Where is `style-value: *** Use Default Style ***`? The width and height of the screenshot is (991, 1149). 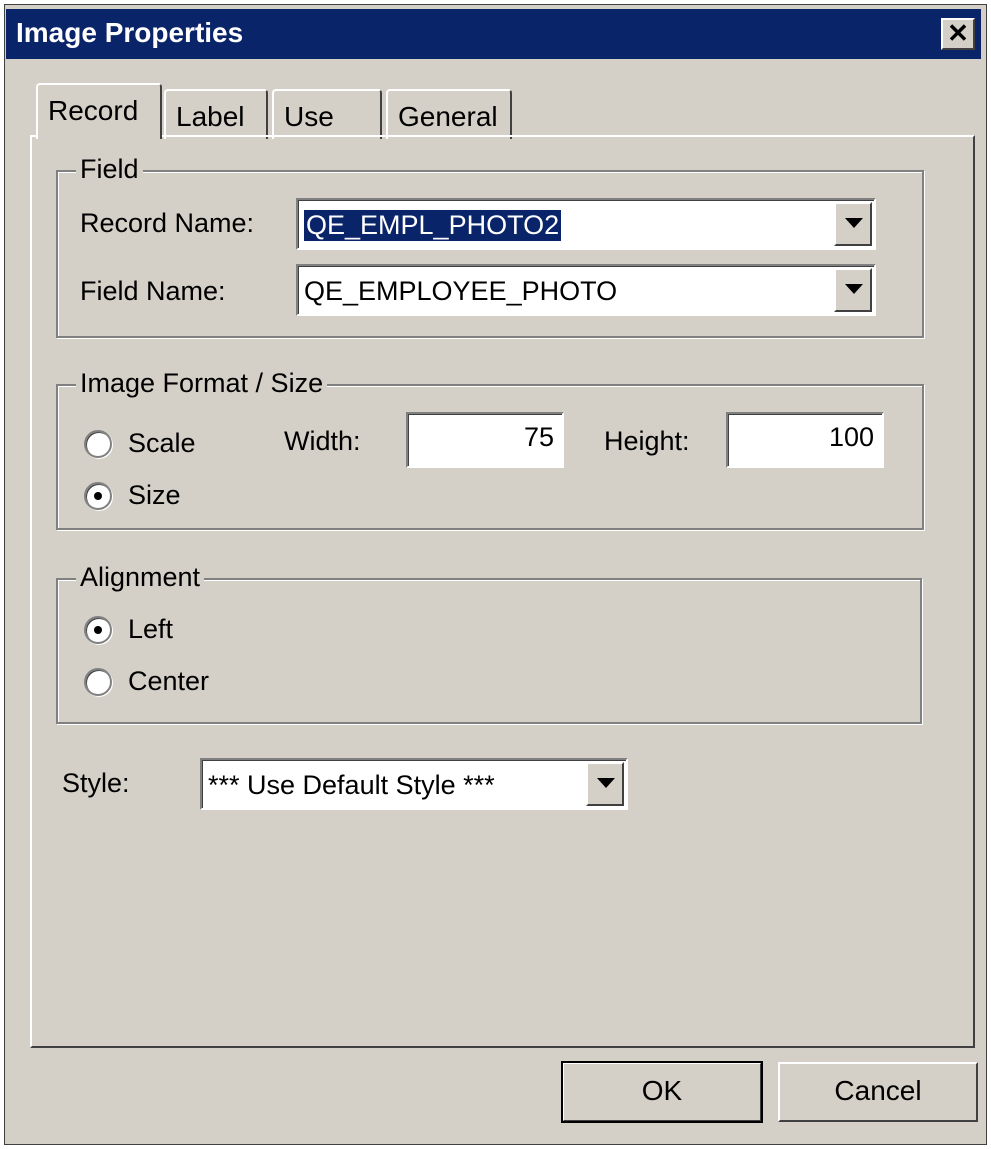 style-value: *** Use Default Style *** is located at coordinates (351, 785).